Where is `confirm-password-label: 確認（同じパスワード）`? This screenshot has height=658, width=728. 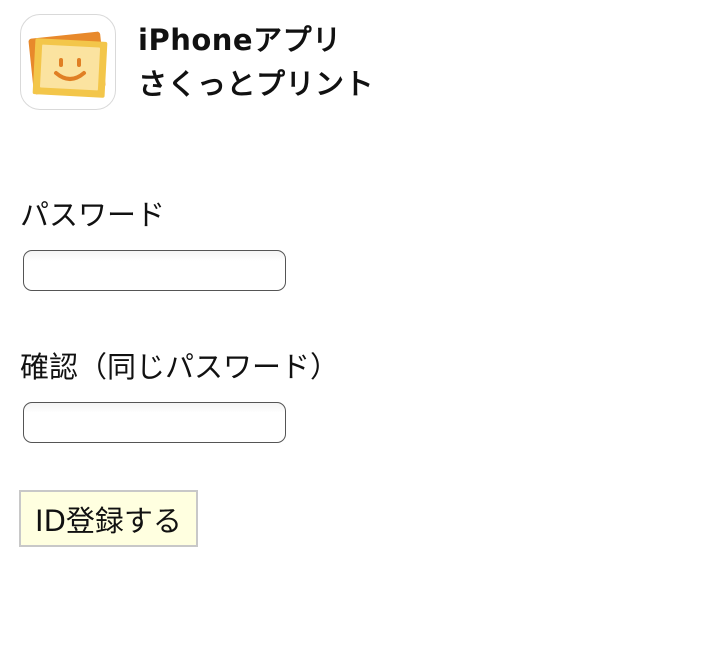 confirm-password-label: 確認（同じパスワード） is located at coordinates (180, 367).